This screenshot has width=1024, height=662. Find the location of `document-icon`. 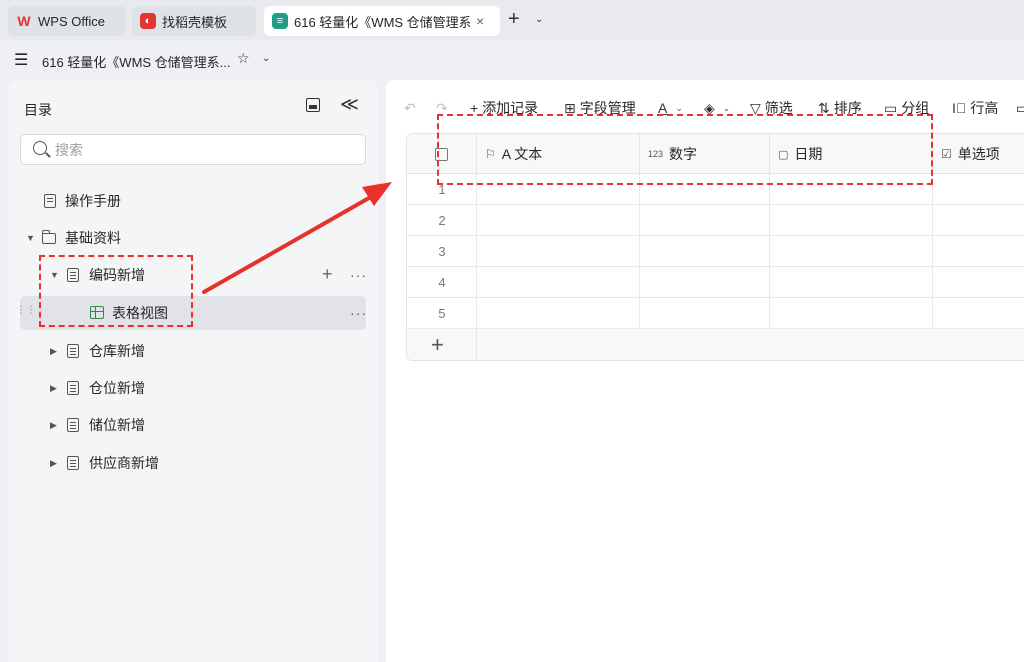

document-icon is located at coordinates (50, 201).